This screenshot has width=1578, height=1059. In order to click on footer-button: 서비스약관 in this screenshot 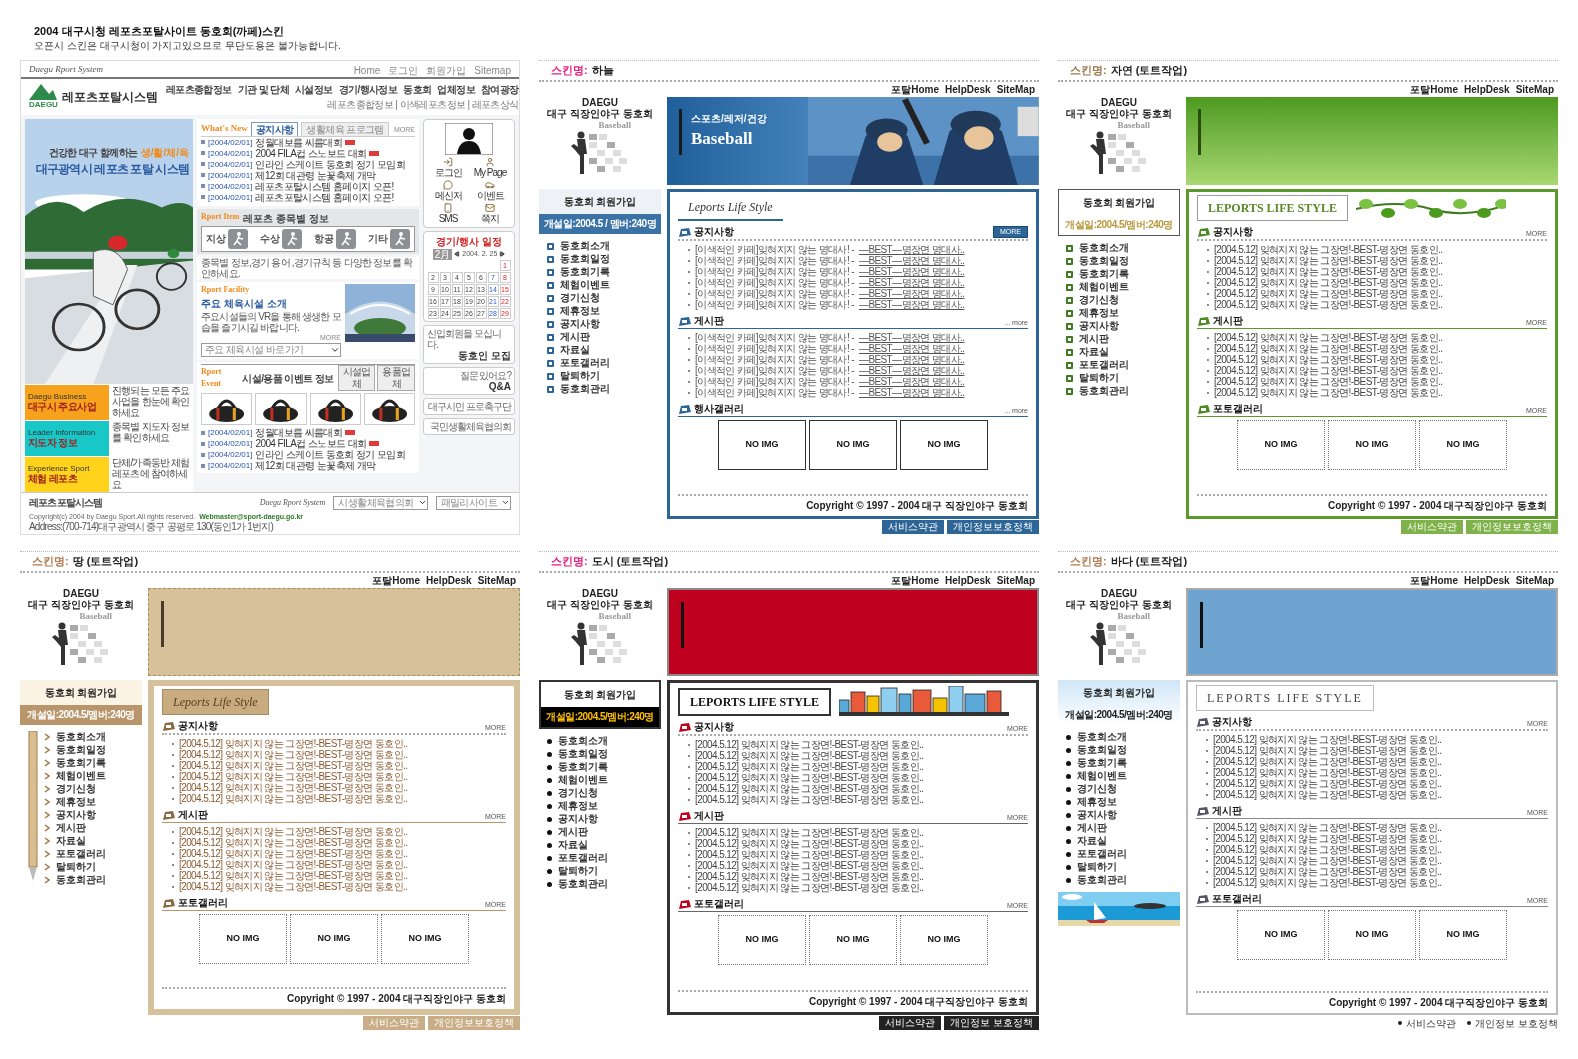, I will do `click(913, 527)`.